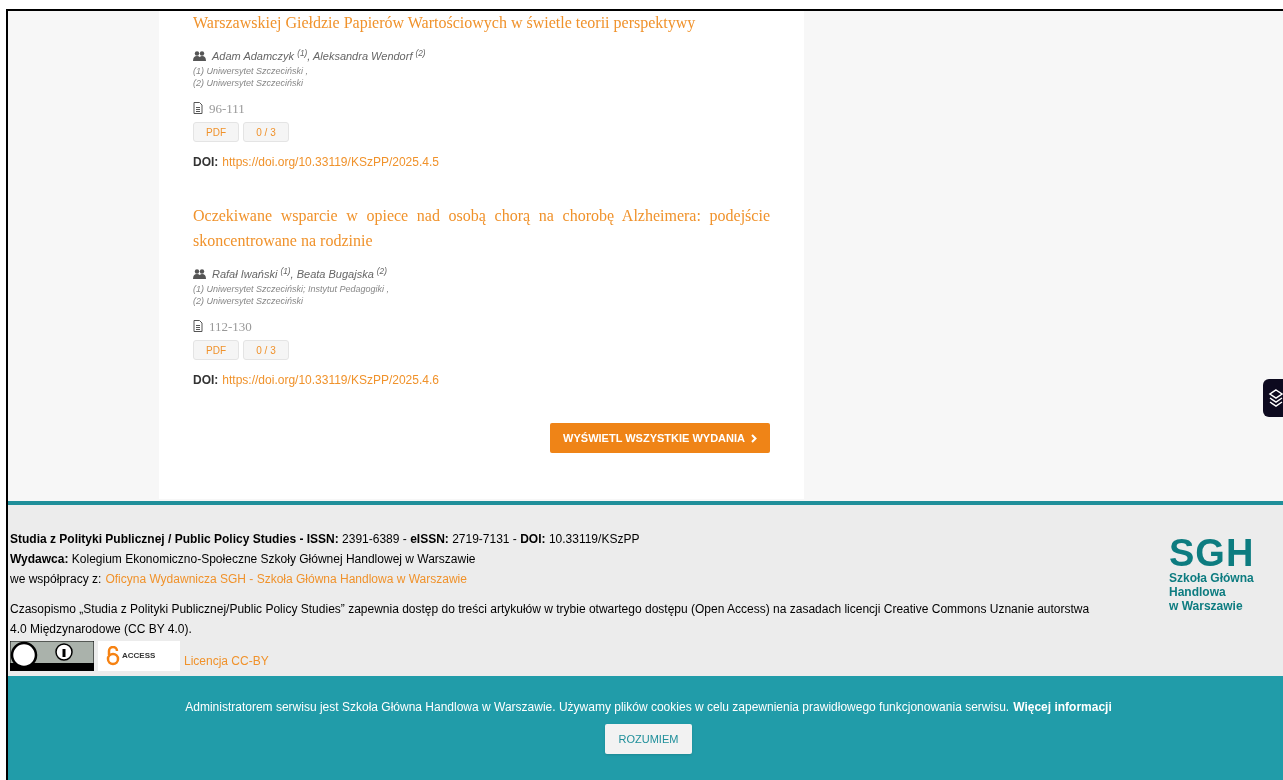  Describe the element at coordinates (230, 326) in the screenshot. I see `page-range: 112-130` at that location.